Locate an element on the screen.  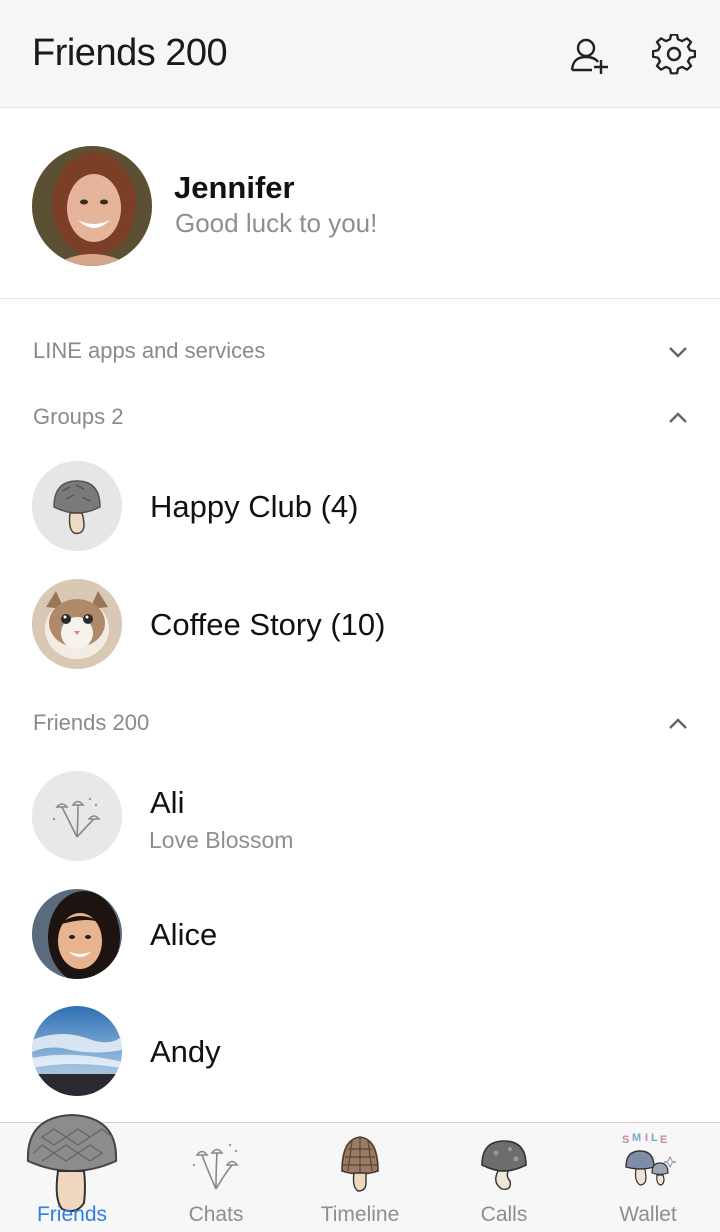
section-line-apps: LINE apps and services is located at coordinates (360, 351).